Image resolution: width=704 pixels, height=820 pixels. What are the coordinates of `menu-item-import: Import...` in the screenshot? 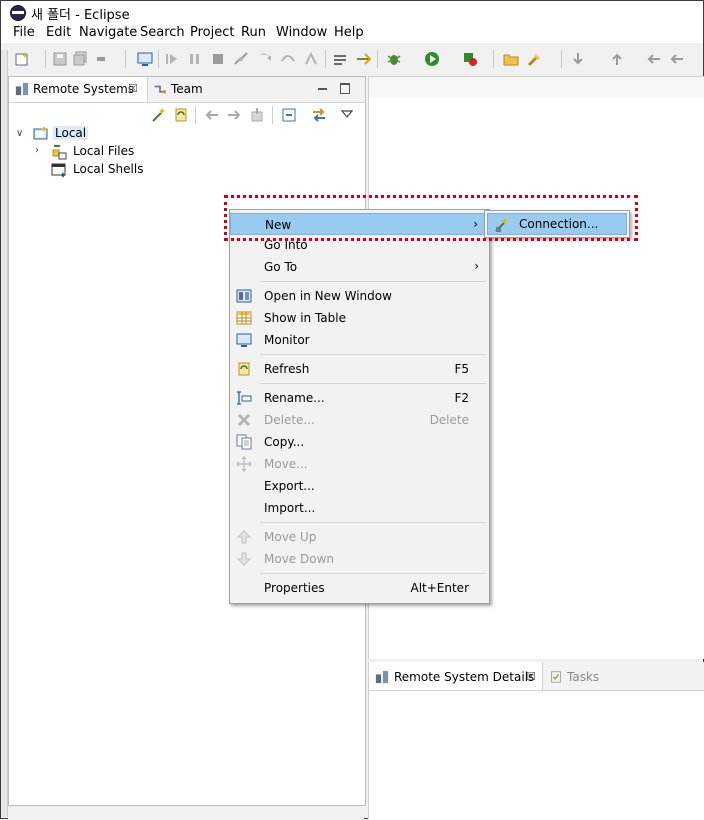 It's located at (359, 508).